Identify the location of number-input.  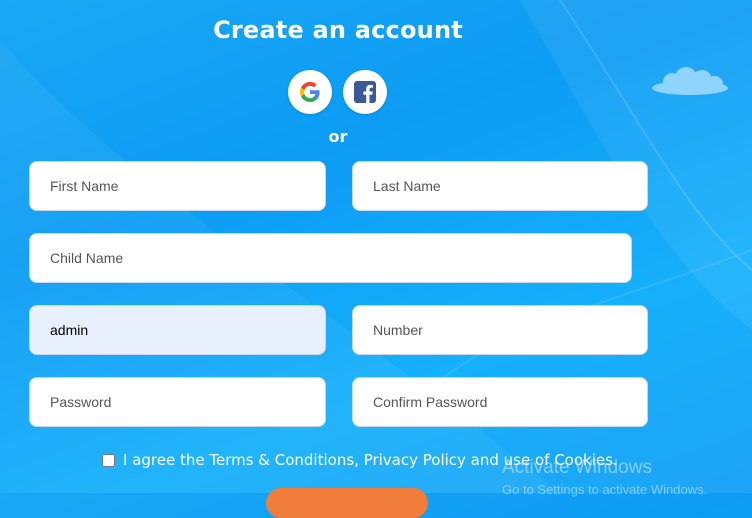
(500, 330).